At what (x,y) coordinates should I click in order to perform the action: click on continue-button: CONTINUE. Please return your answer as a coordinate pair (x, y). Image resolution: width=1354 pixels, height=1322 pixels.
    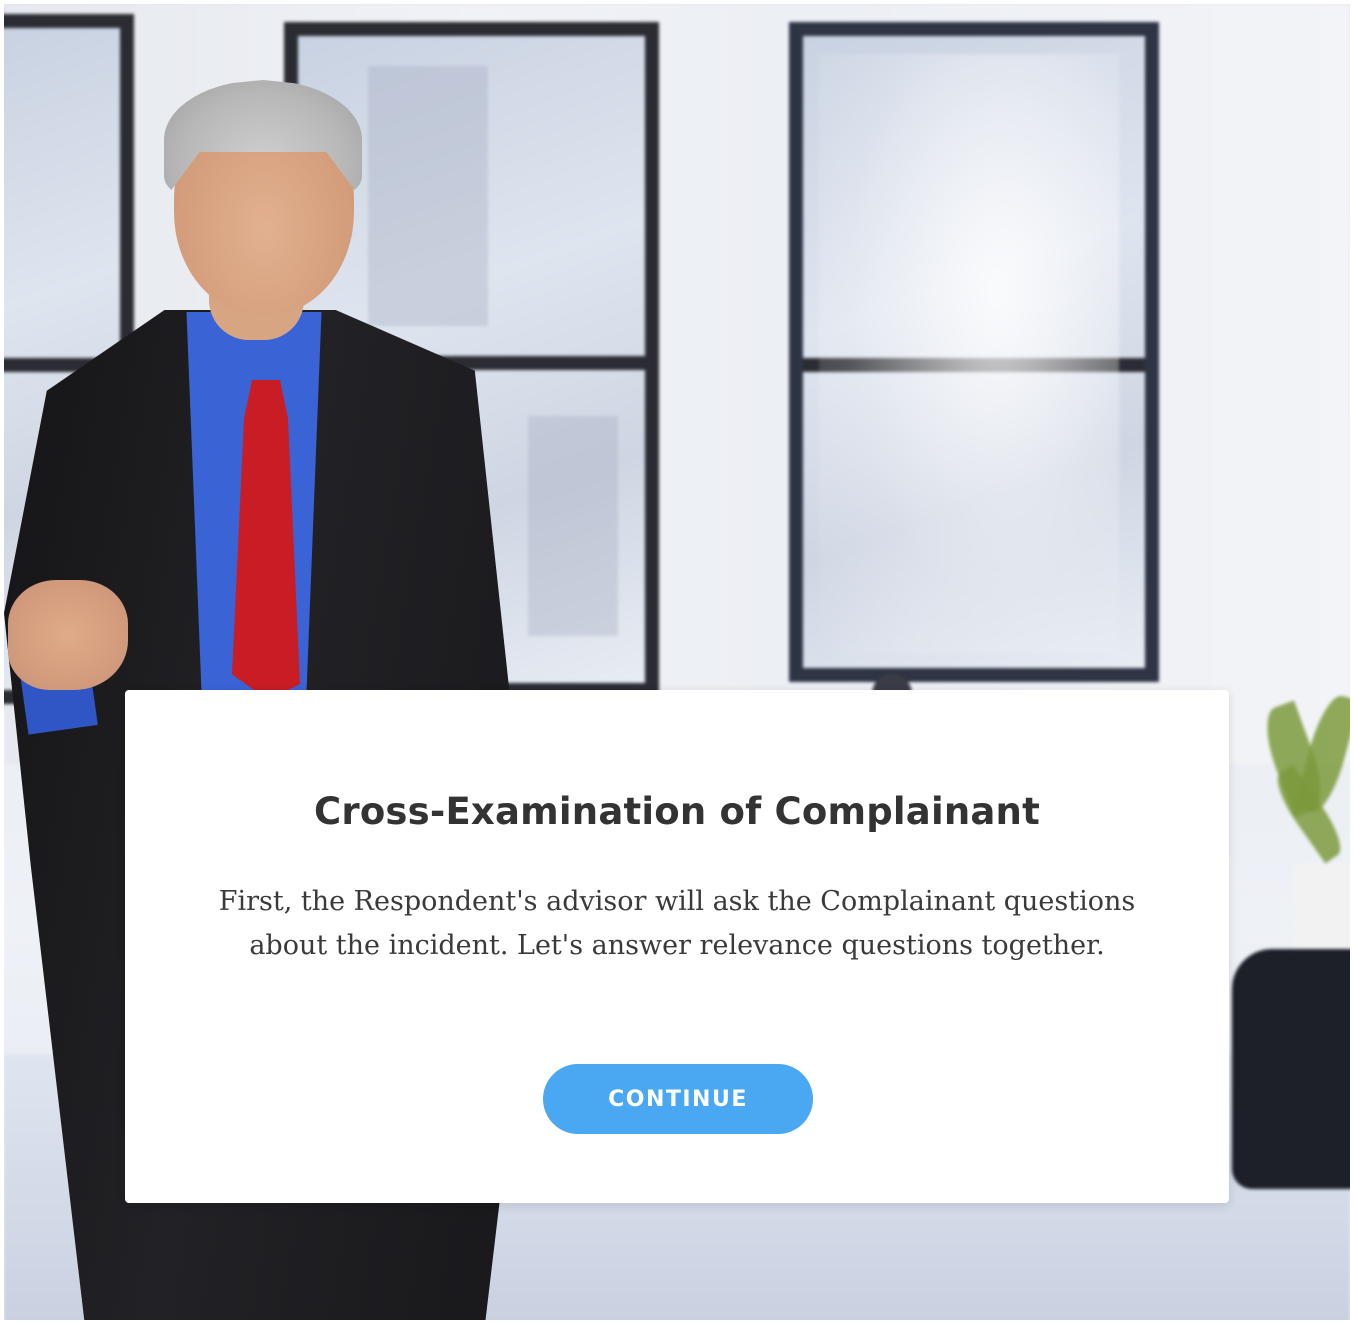
    Looking at the image, I should click on (678, 1099).